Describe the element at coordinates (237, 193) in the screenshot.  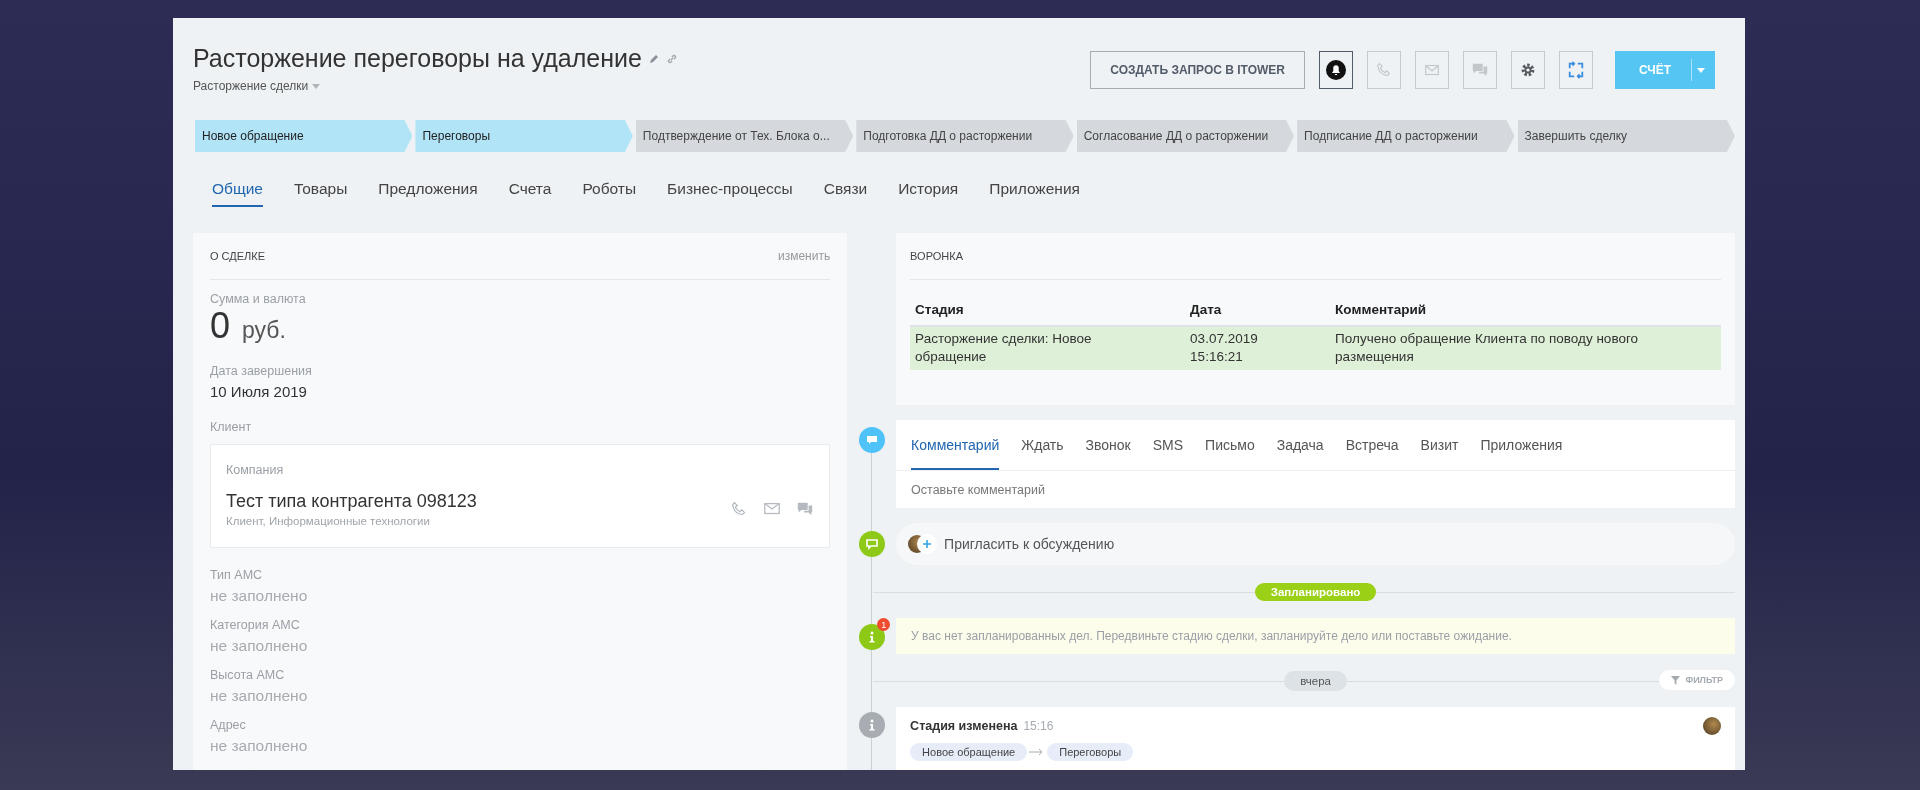
I see `section-tab: Общие` at that location.